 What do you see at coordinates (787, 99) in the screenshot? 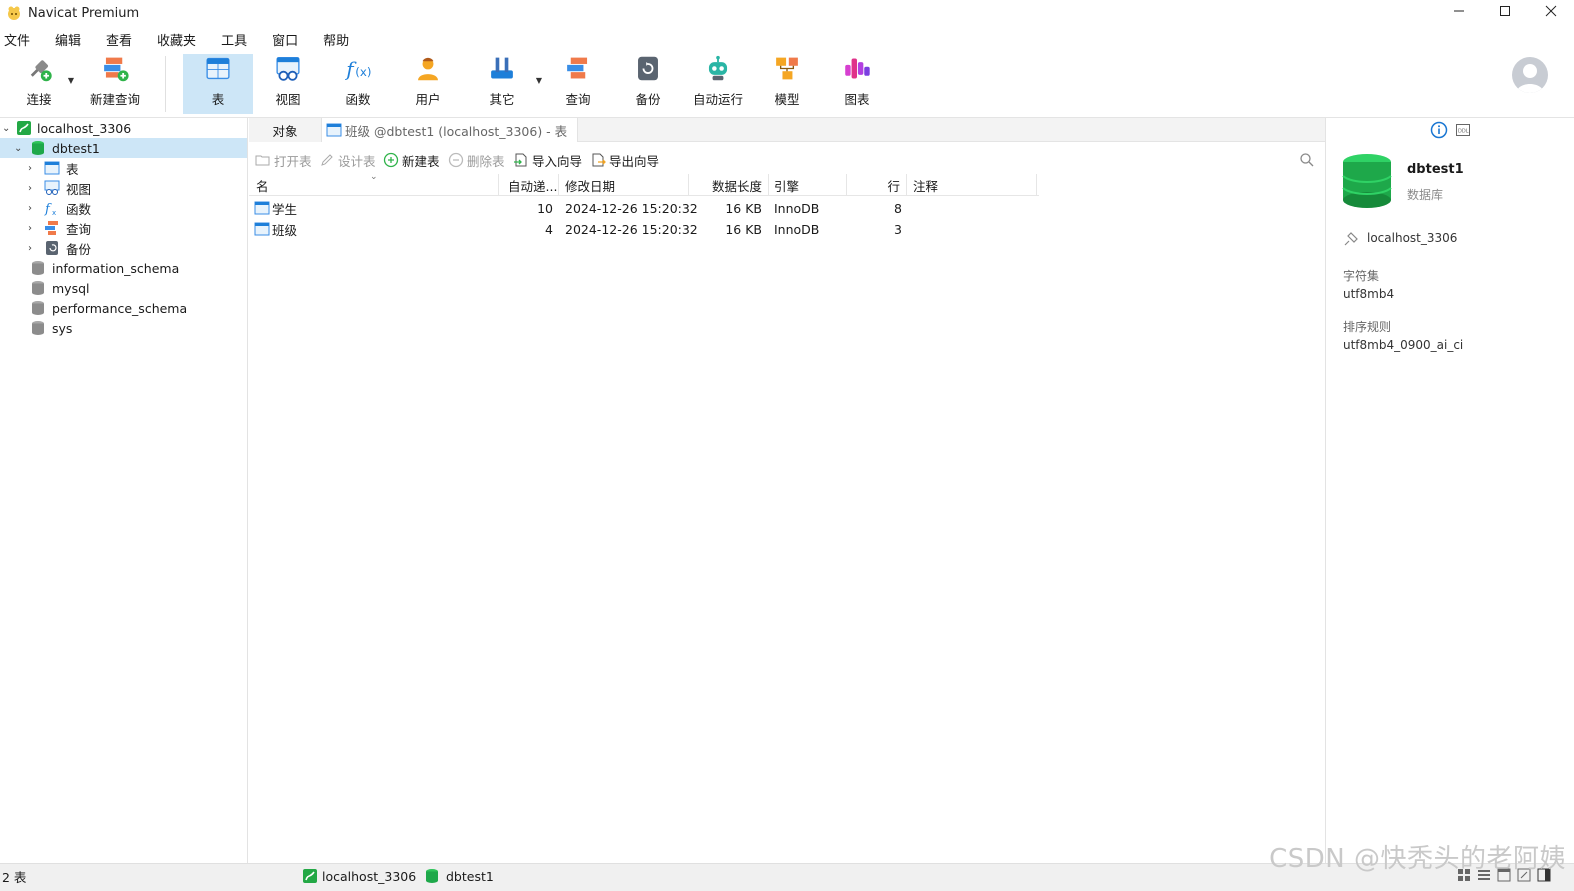
I see `model-label: 模型` at bounding box center [787, 99].